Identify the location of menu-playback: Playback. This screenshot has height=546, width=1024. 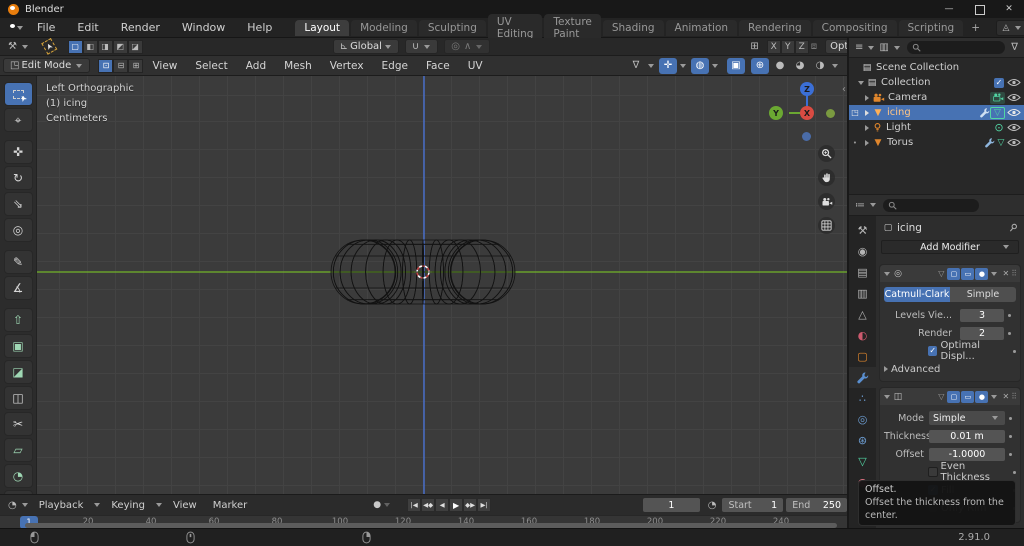
(61, 505).